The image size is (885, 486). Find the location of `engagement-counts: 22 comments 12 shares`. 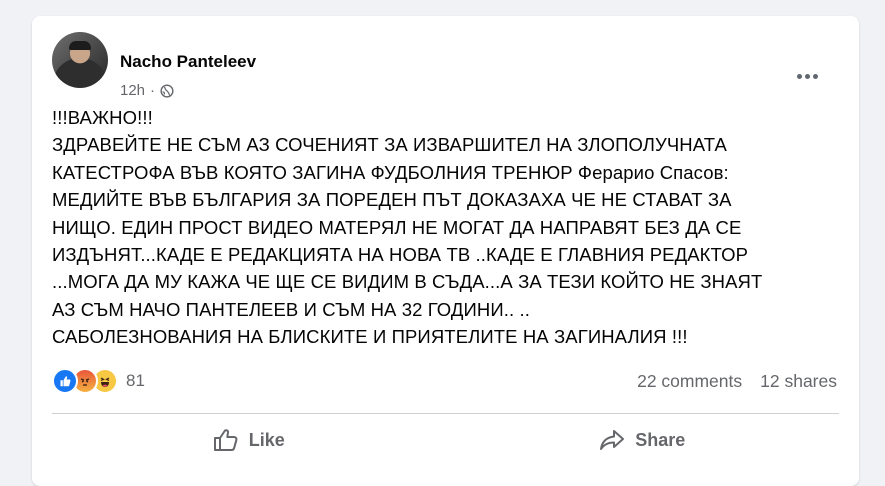

engagement-counts: 22 comments 12 shares is located at coordinates (737, 381).